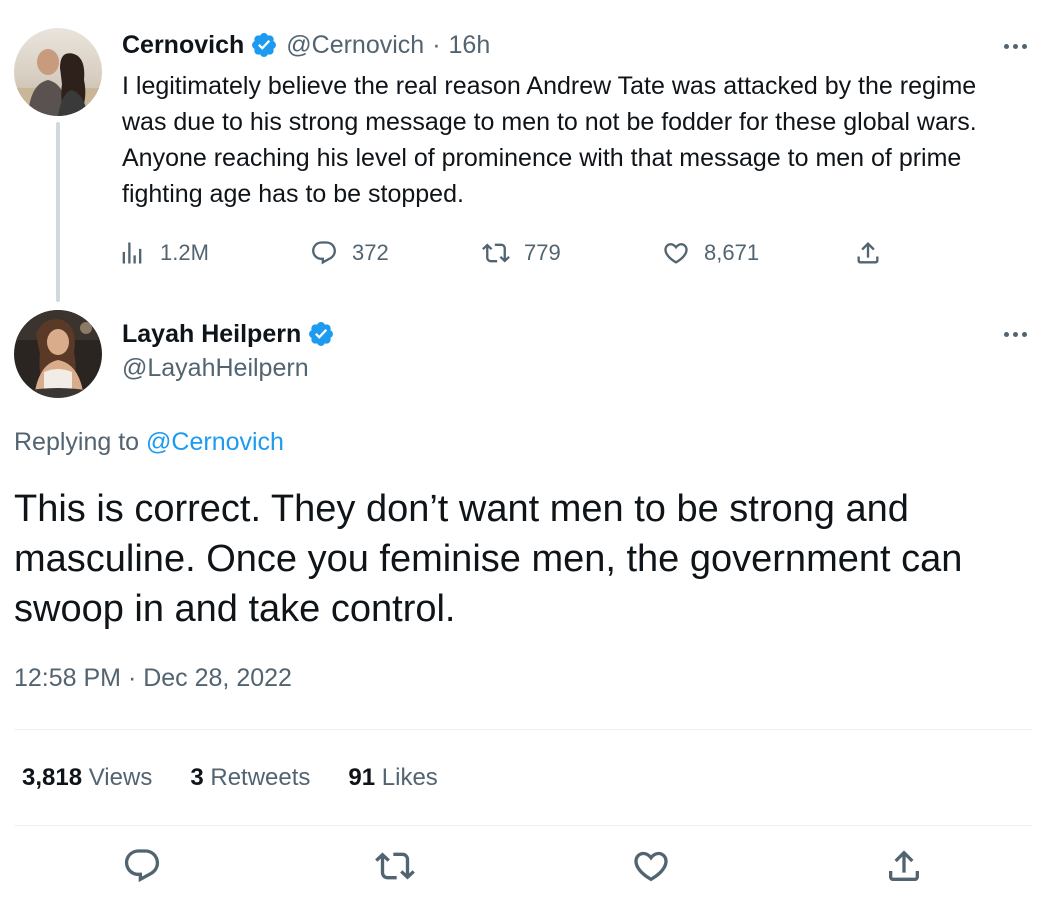  I want to click on focal-tweet-header: Layah Heilpern, so click(232, 334).